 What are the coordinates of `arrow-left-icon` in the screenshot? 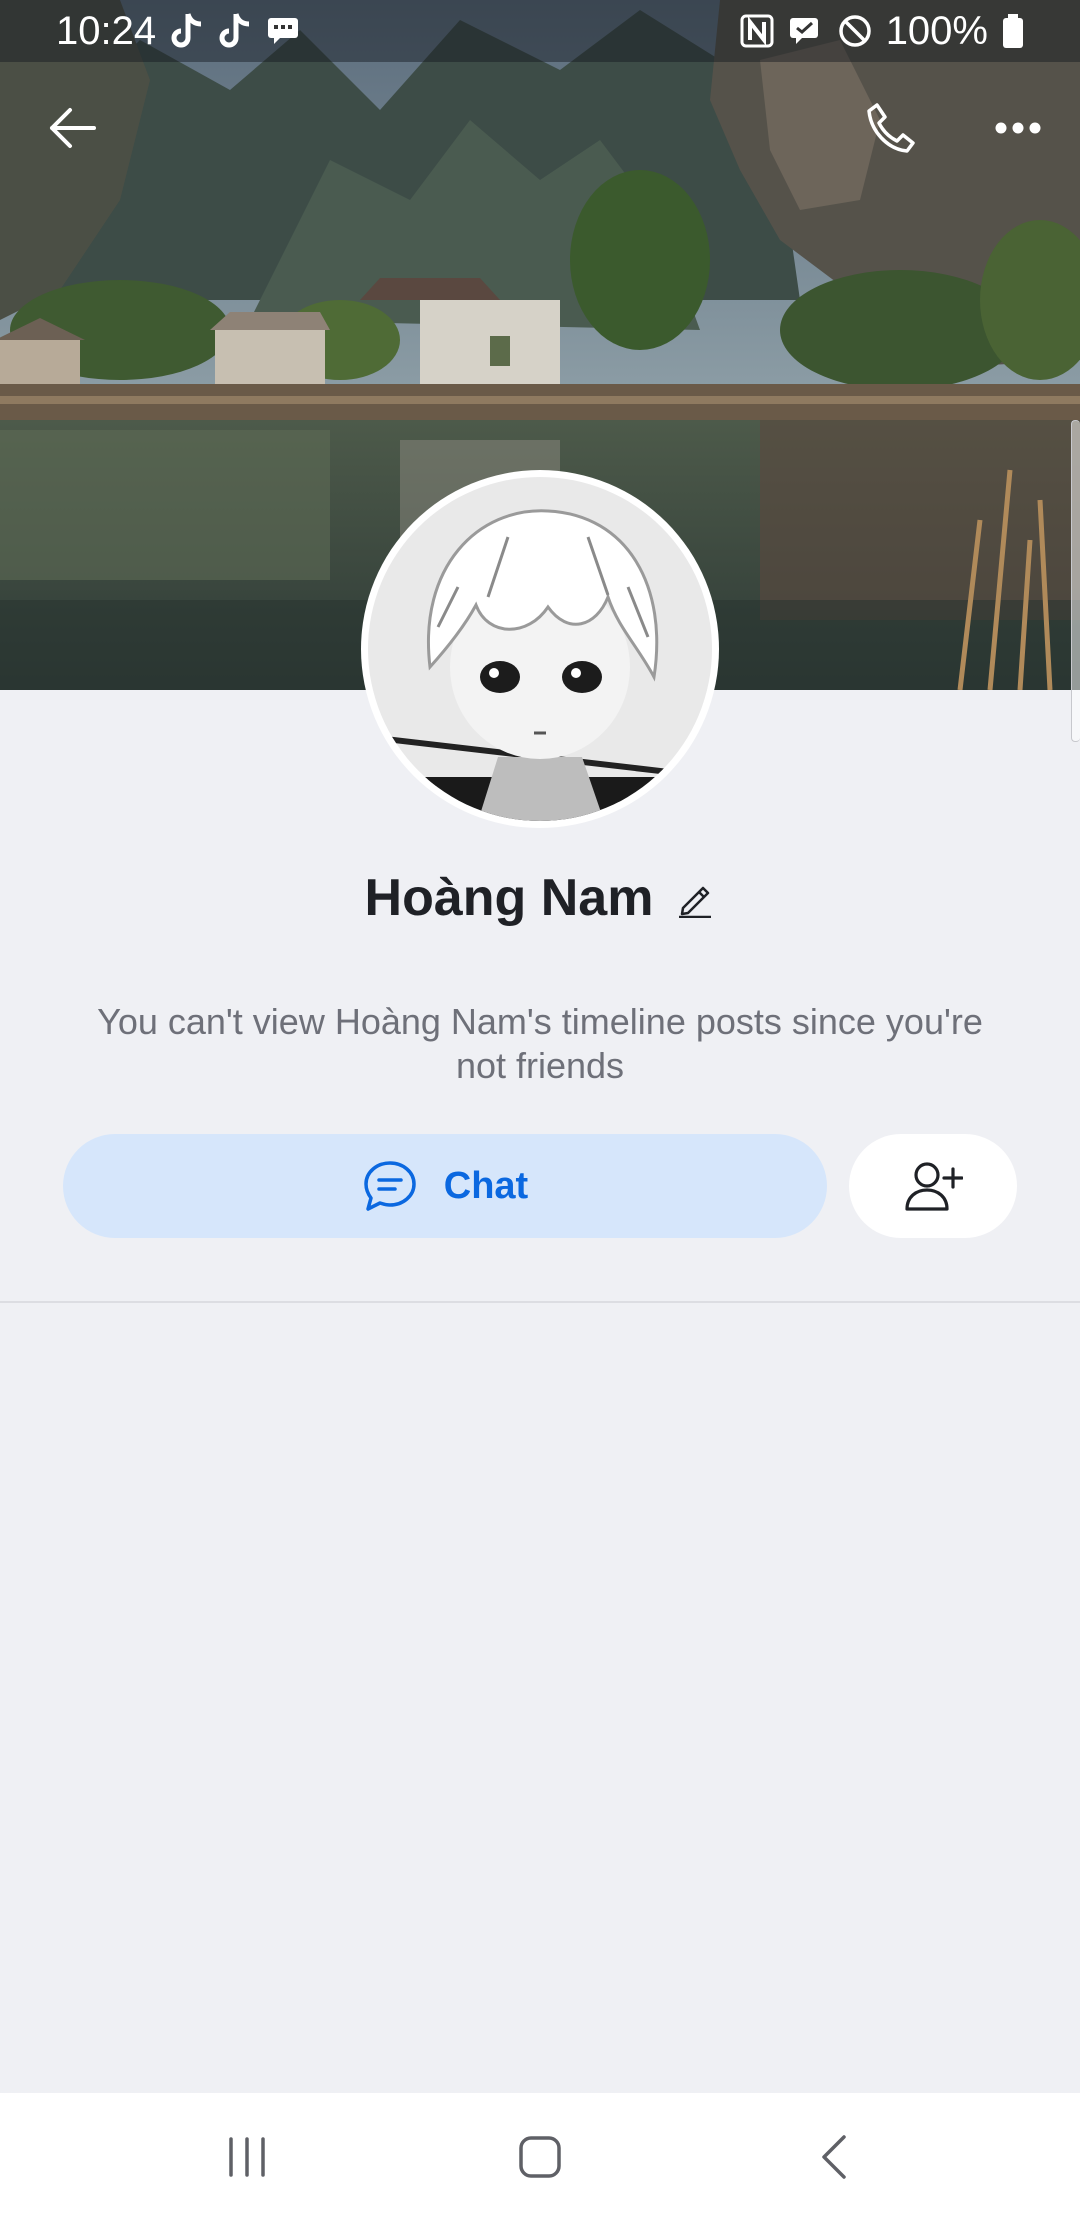 It's located at (73, 128).